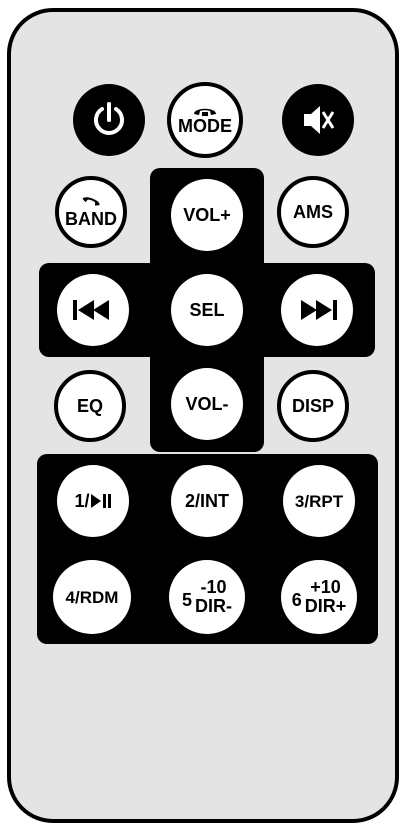 The height and width of the screenshot is (823, 410). I want to click on repeat-label: 3/RPT, so click(319, 501).